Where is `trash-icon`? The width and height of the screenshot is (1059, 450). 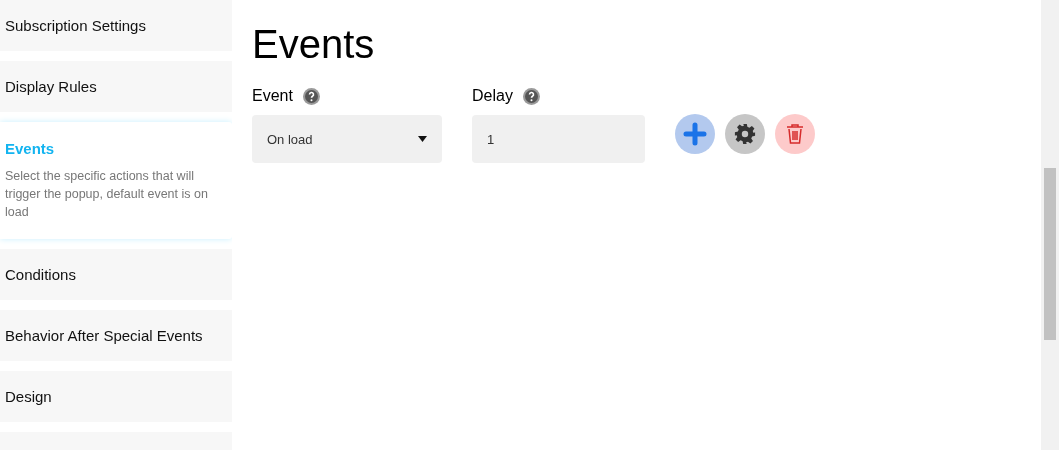 trash-icon is located at coordinates (795, 134).